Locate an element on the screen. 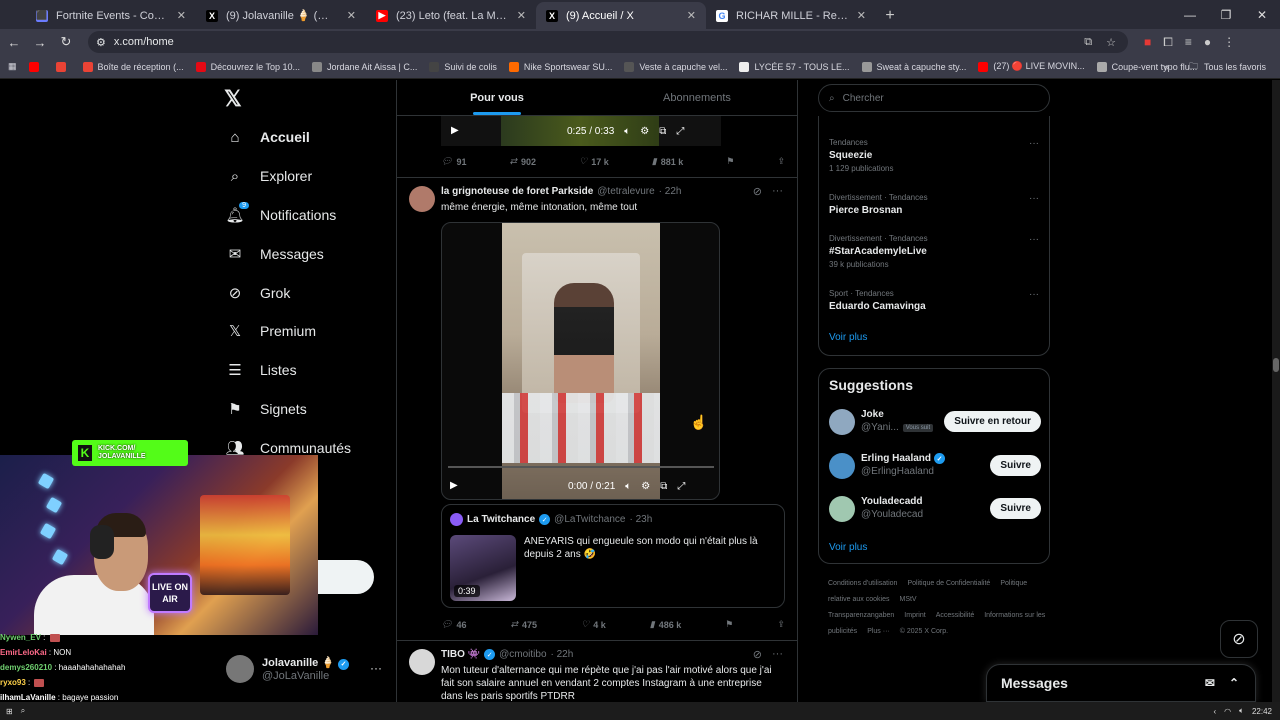 The width and height of the screenshot is (1280, 720). minimize-icon: — is located at coordinates (1190, 14).